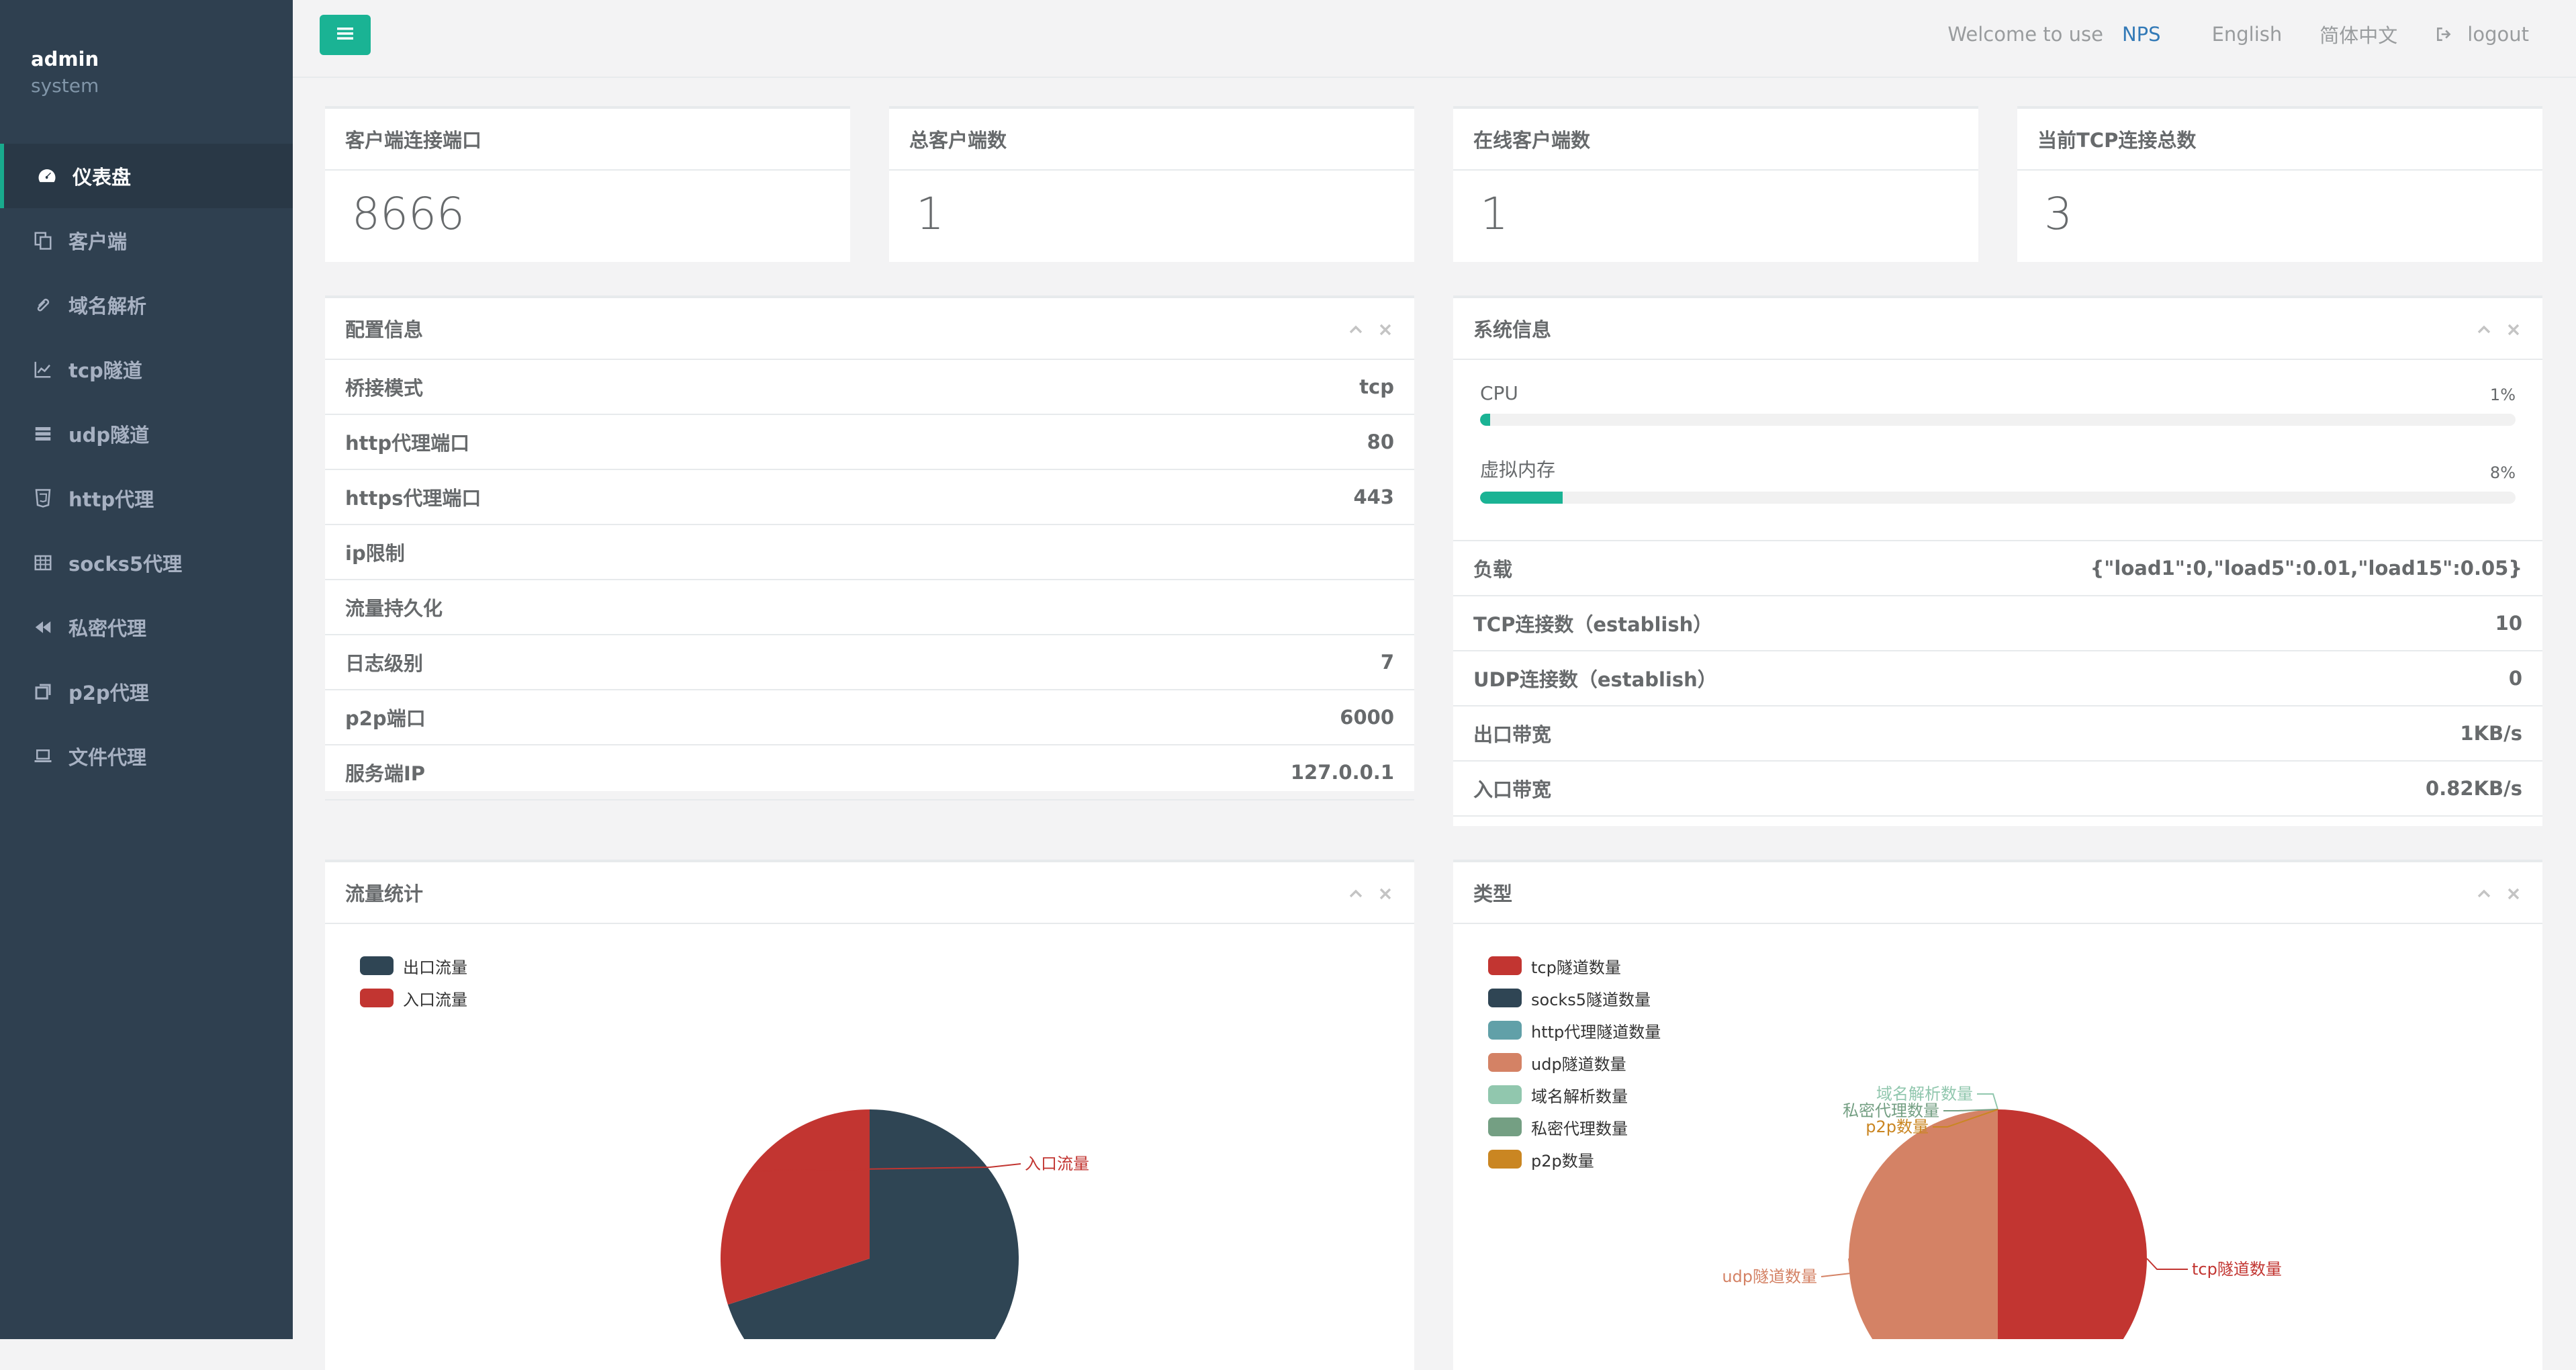  What do you see at coordinates (2279, 140) in the screenshot?
I see `stat-title: 当前TCP连接总数` at bounding box center [2279, 140].